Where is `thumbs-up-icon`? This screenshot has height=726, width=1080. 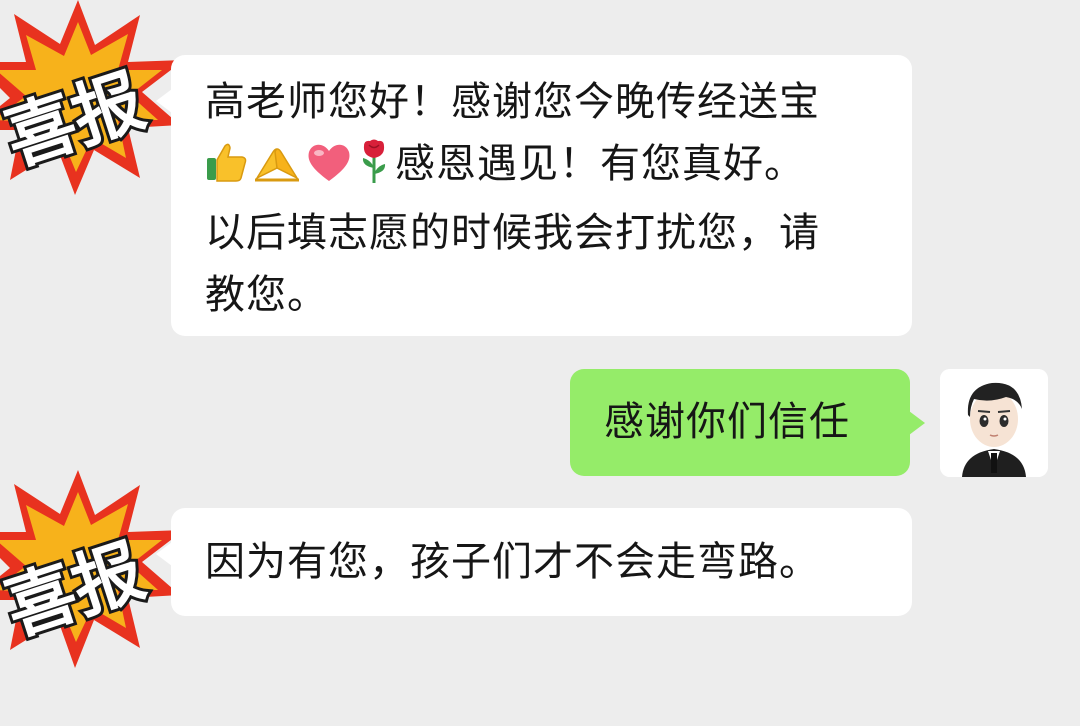
thumbs-up-icon is located at coordinates (227, 171).